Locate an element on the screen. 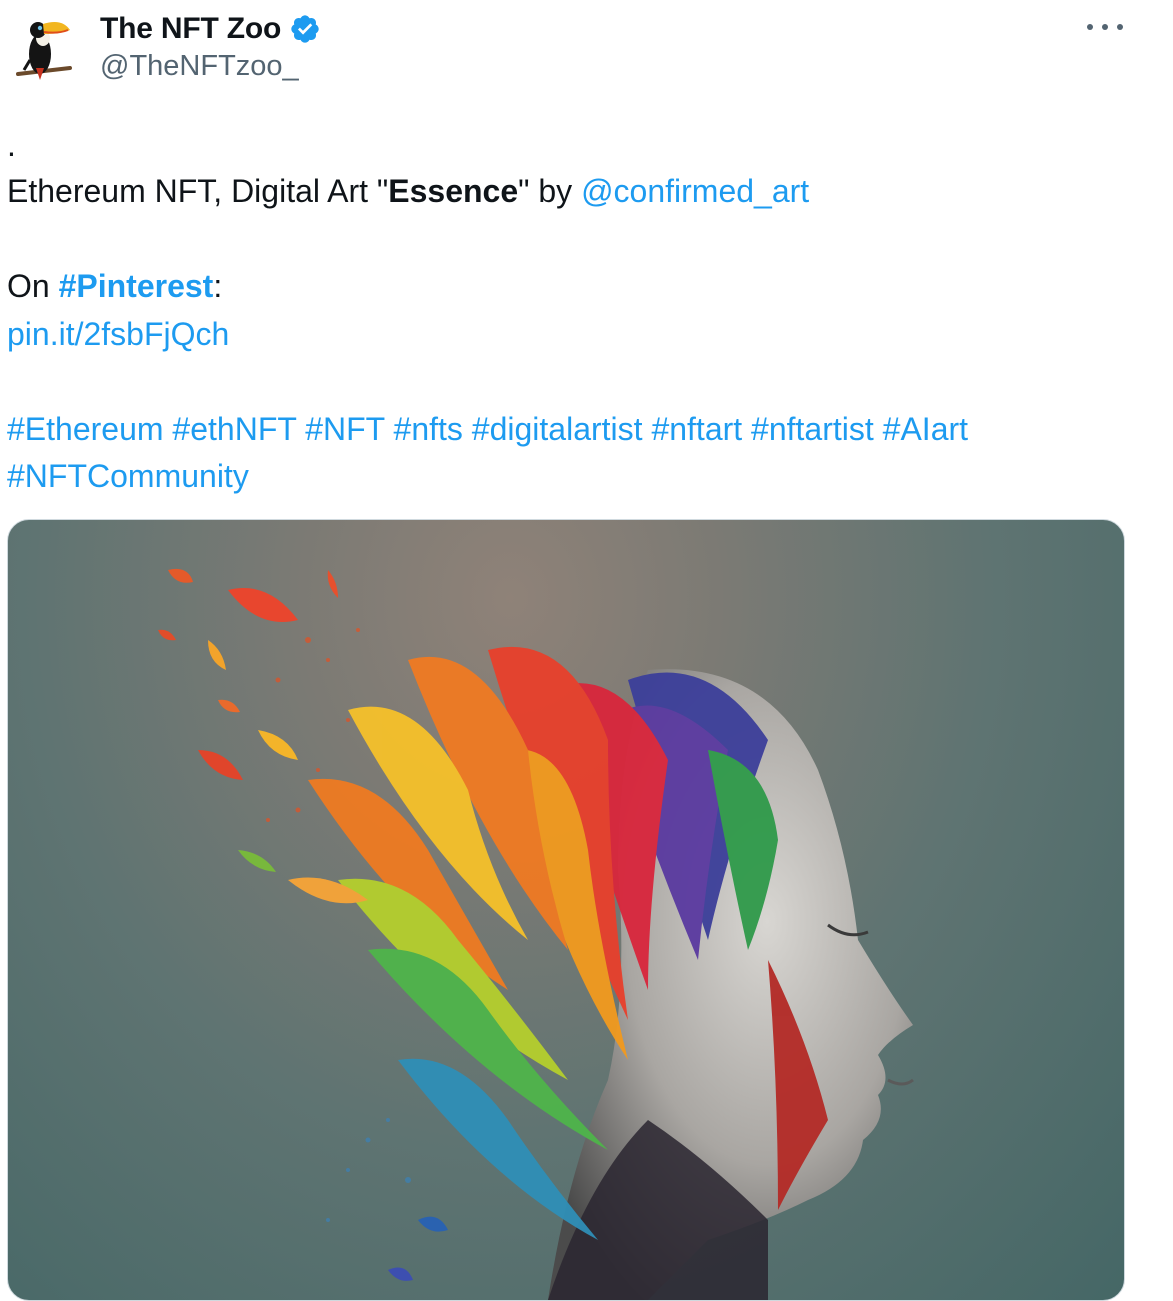 This screenshot has height=1301, width=1173. tweet-line-link: pin.it/2fsbFjQch is located at coordinates (572, 335).